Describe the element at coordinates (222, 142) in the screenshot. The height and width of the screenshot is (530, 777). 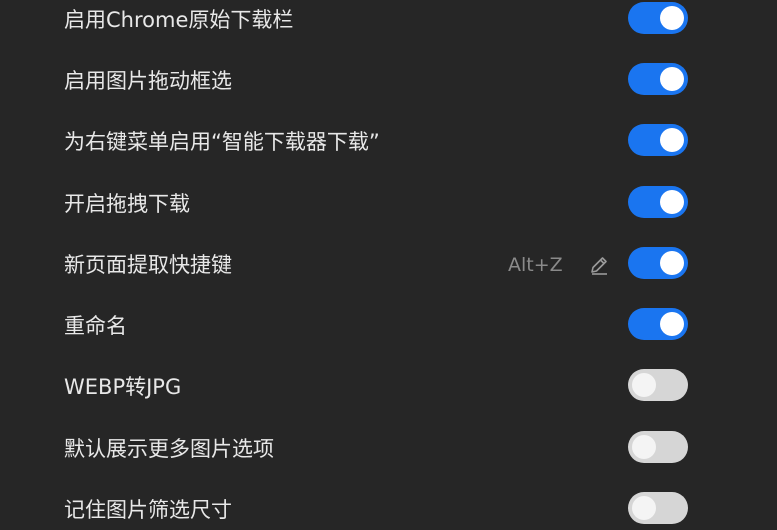
I see `setting-label: 为右键菜单启用“智能下载器下载”` at that location.